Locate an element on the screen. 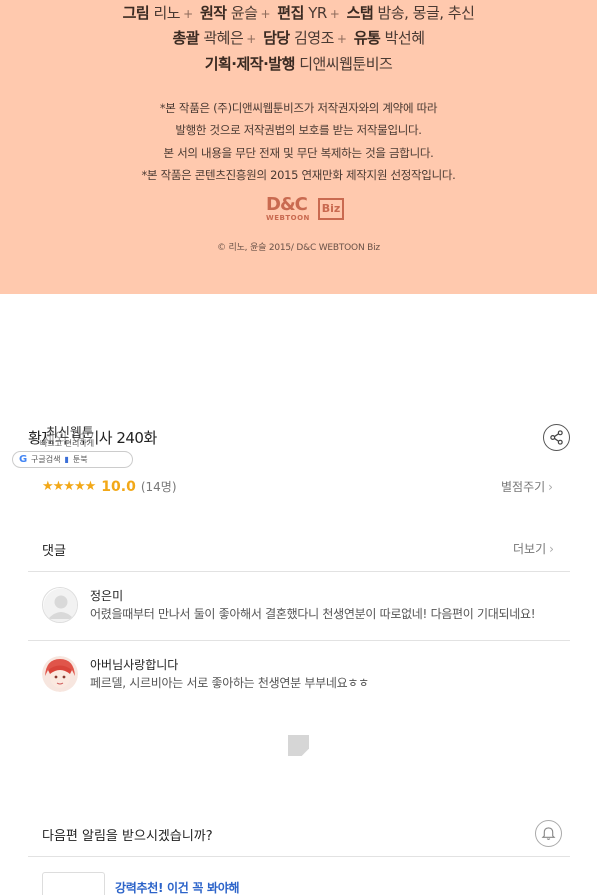  credits-line-1: 그림 리노 + 원작 윤슬 + 편집 YR + 스탭 밤송, 몽글, 추신 is located at coordinates (298, 12).